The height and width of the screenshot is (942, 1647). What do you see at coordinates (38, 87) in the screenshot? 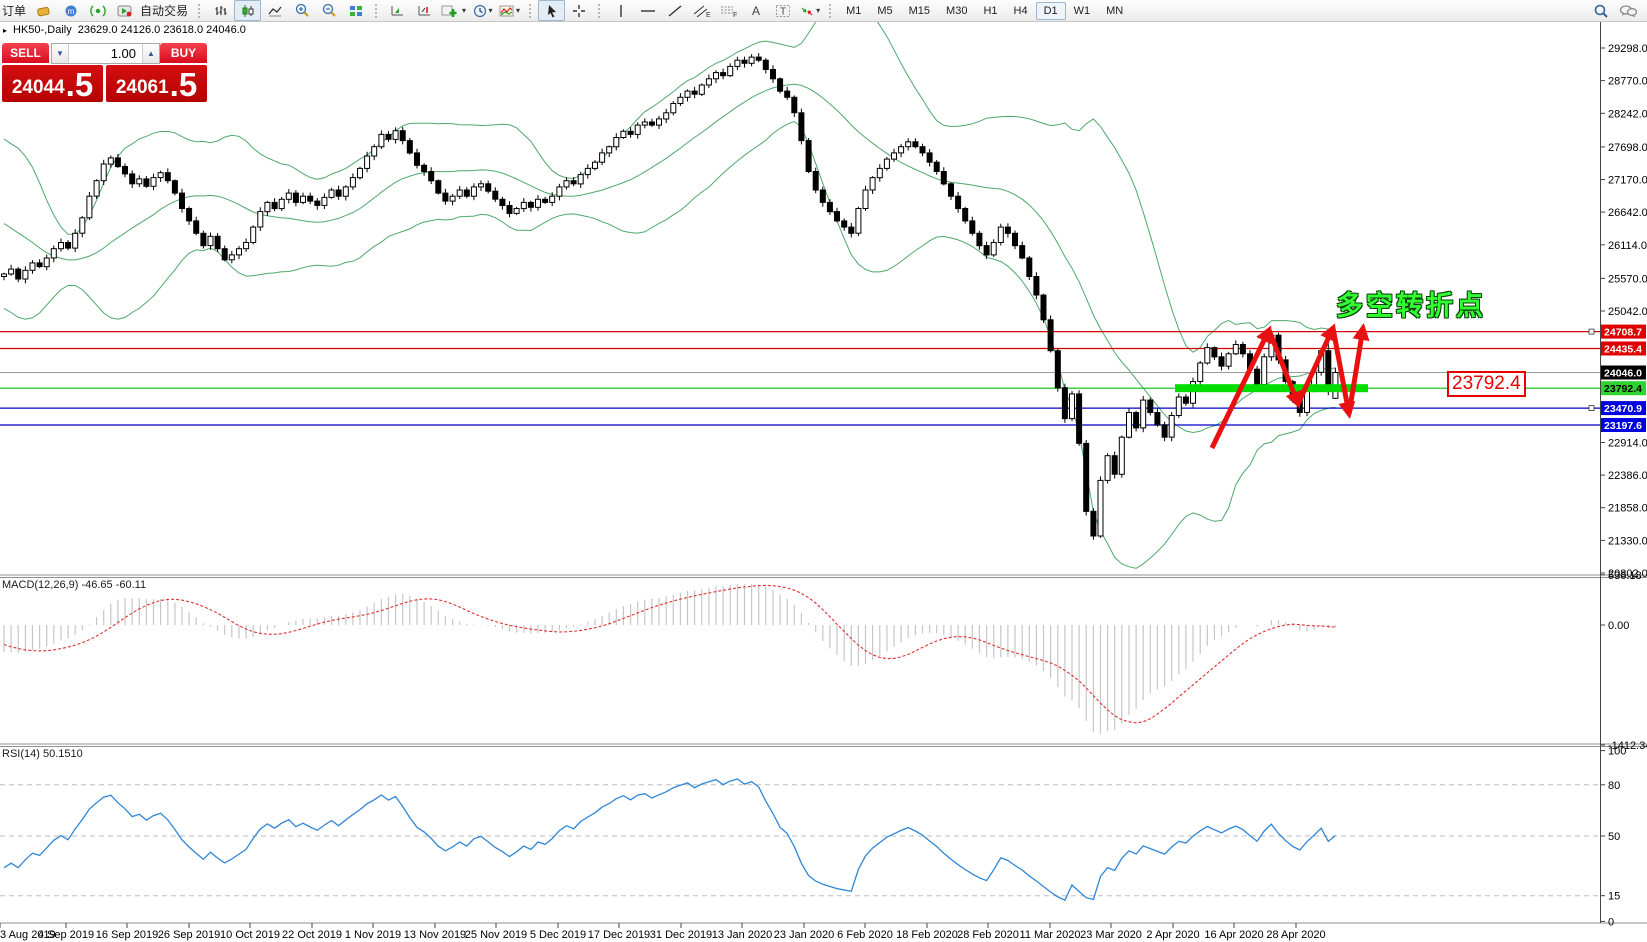
I see `sell-price-main: 24044` at bounding box center [38, 87].